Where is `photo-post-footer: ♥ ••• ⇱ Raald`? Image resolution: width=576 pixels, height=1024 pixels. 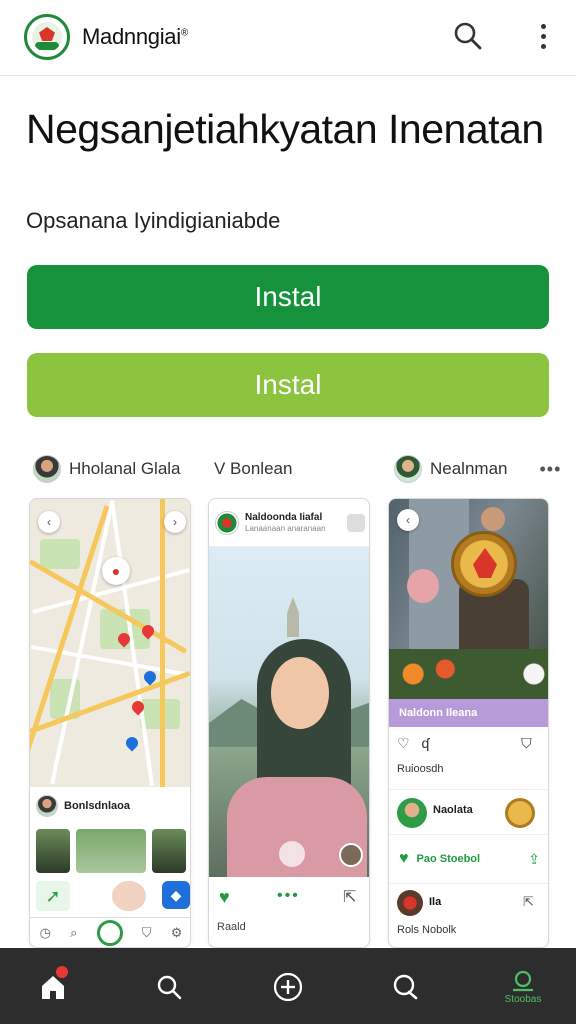
photo-post-footer: ♥ ••• ⇱ Raald is located at coordinates (289, 913).